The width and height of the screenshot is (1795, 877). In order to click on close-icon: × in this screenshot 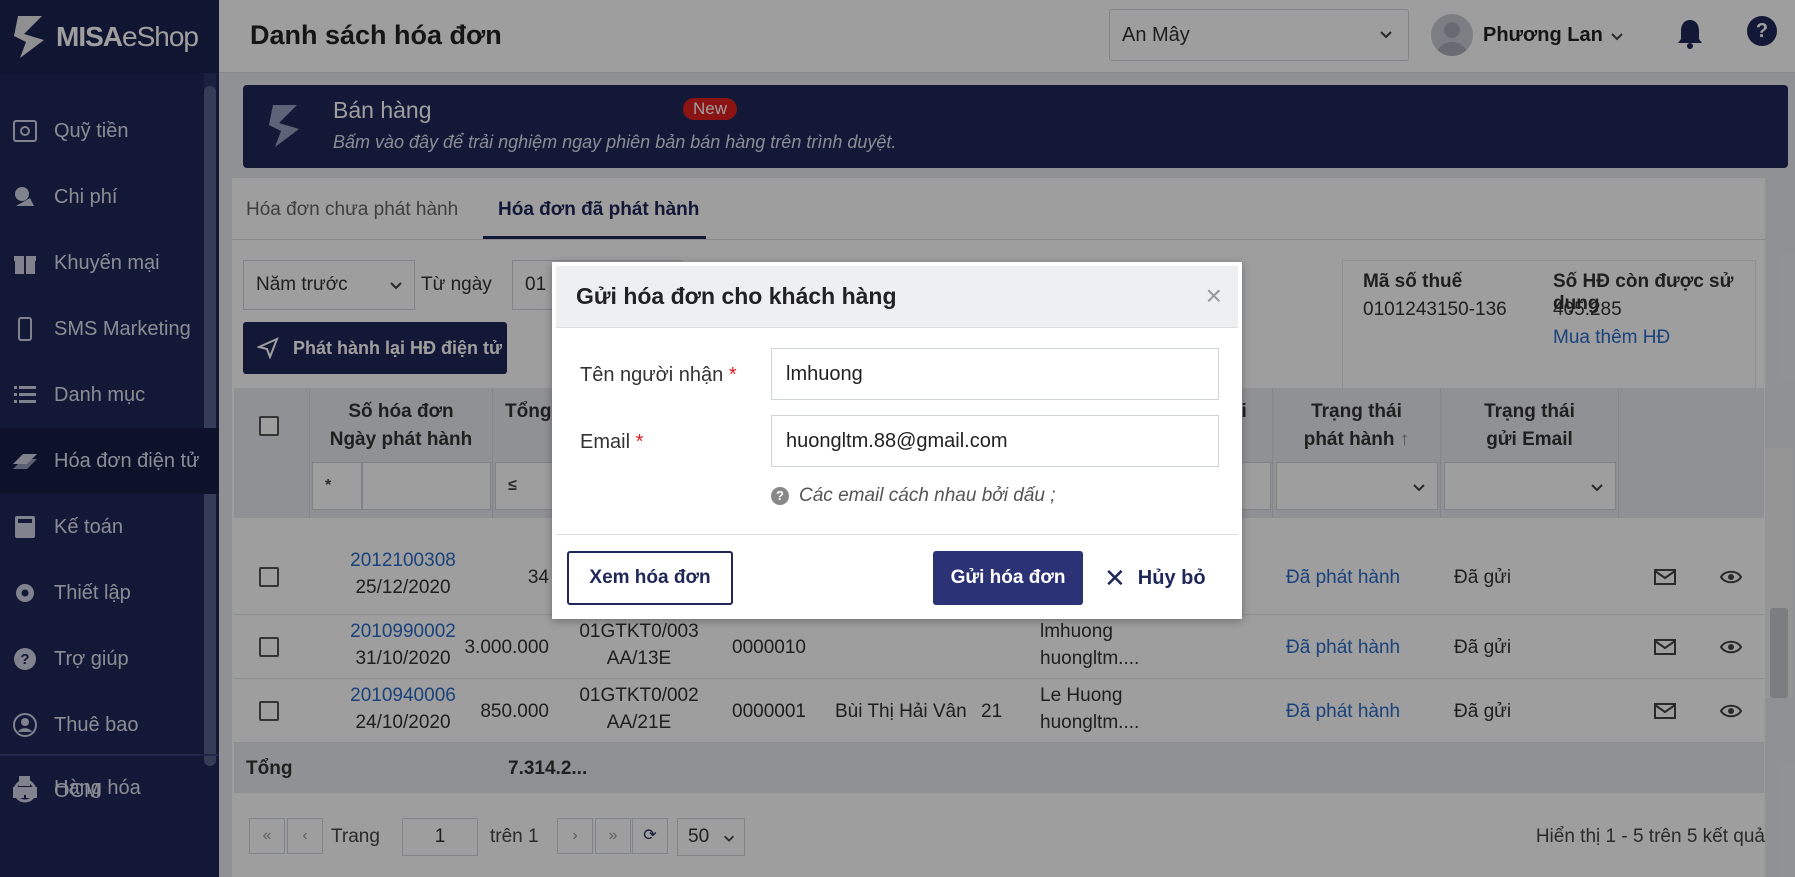, I will do `click(1214, 296)`.